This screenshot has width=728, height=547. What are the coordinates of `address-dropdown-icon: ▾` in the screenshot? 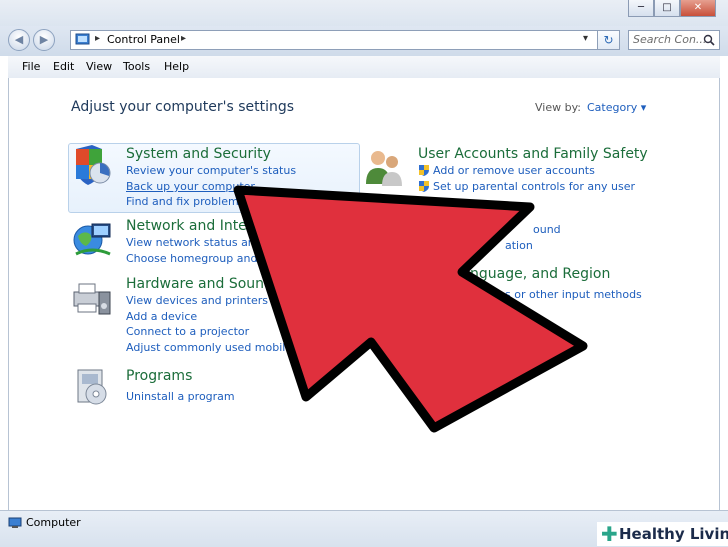 It's located at (585, 38).